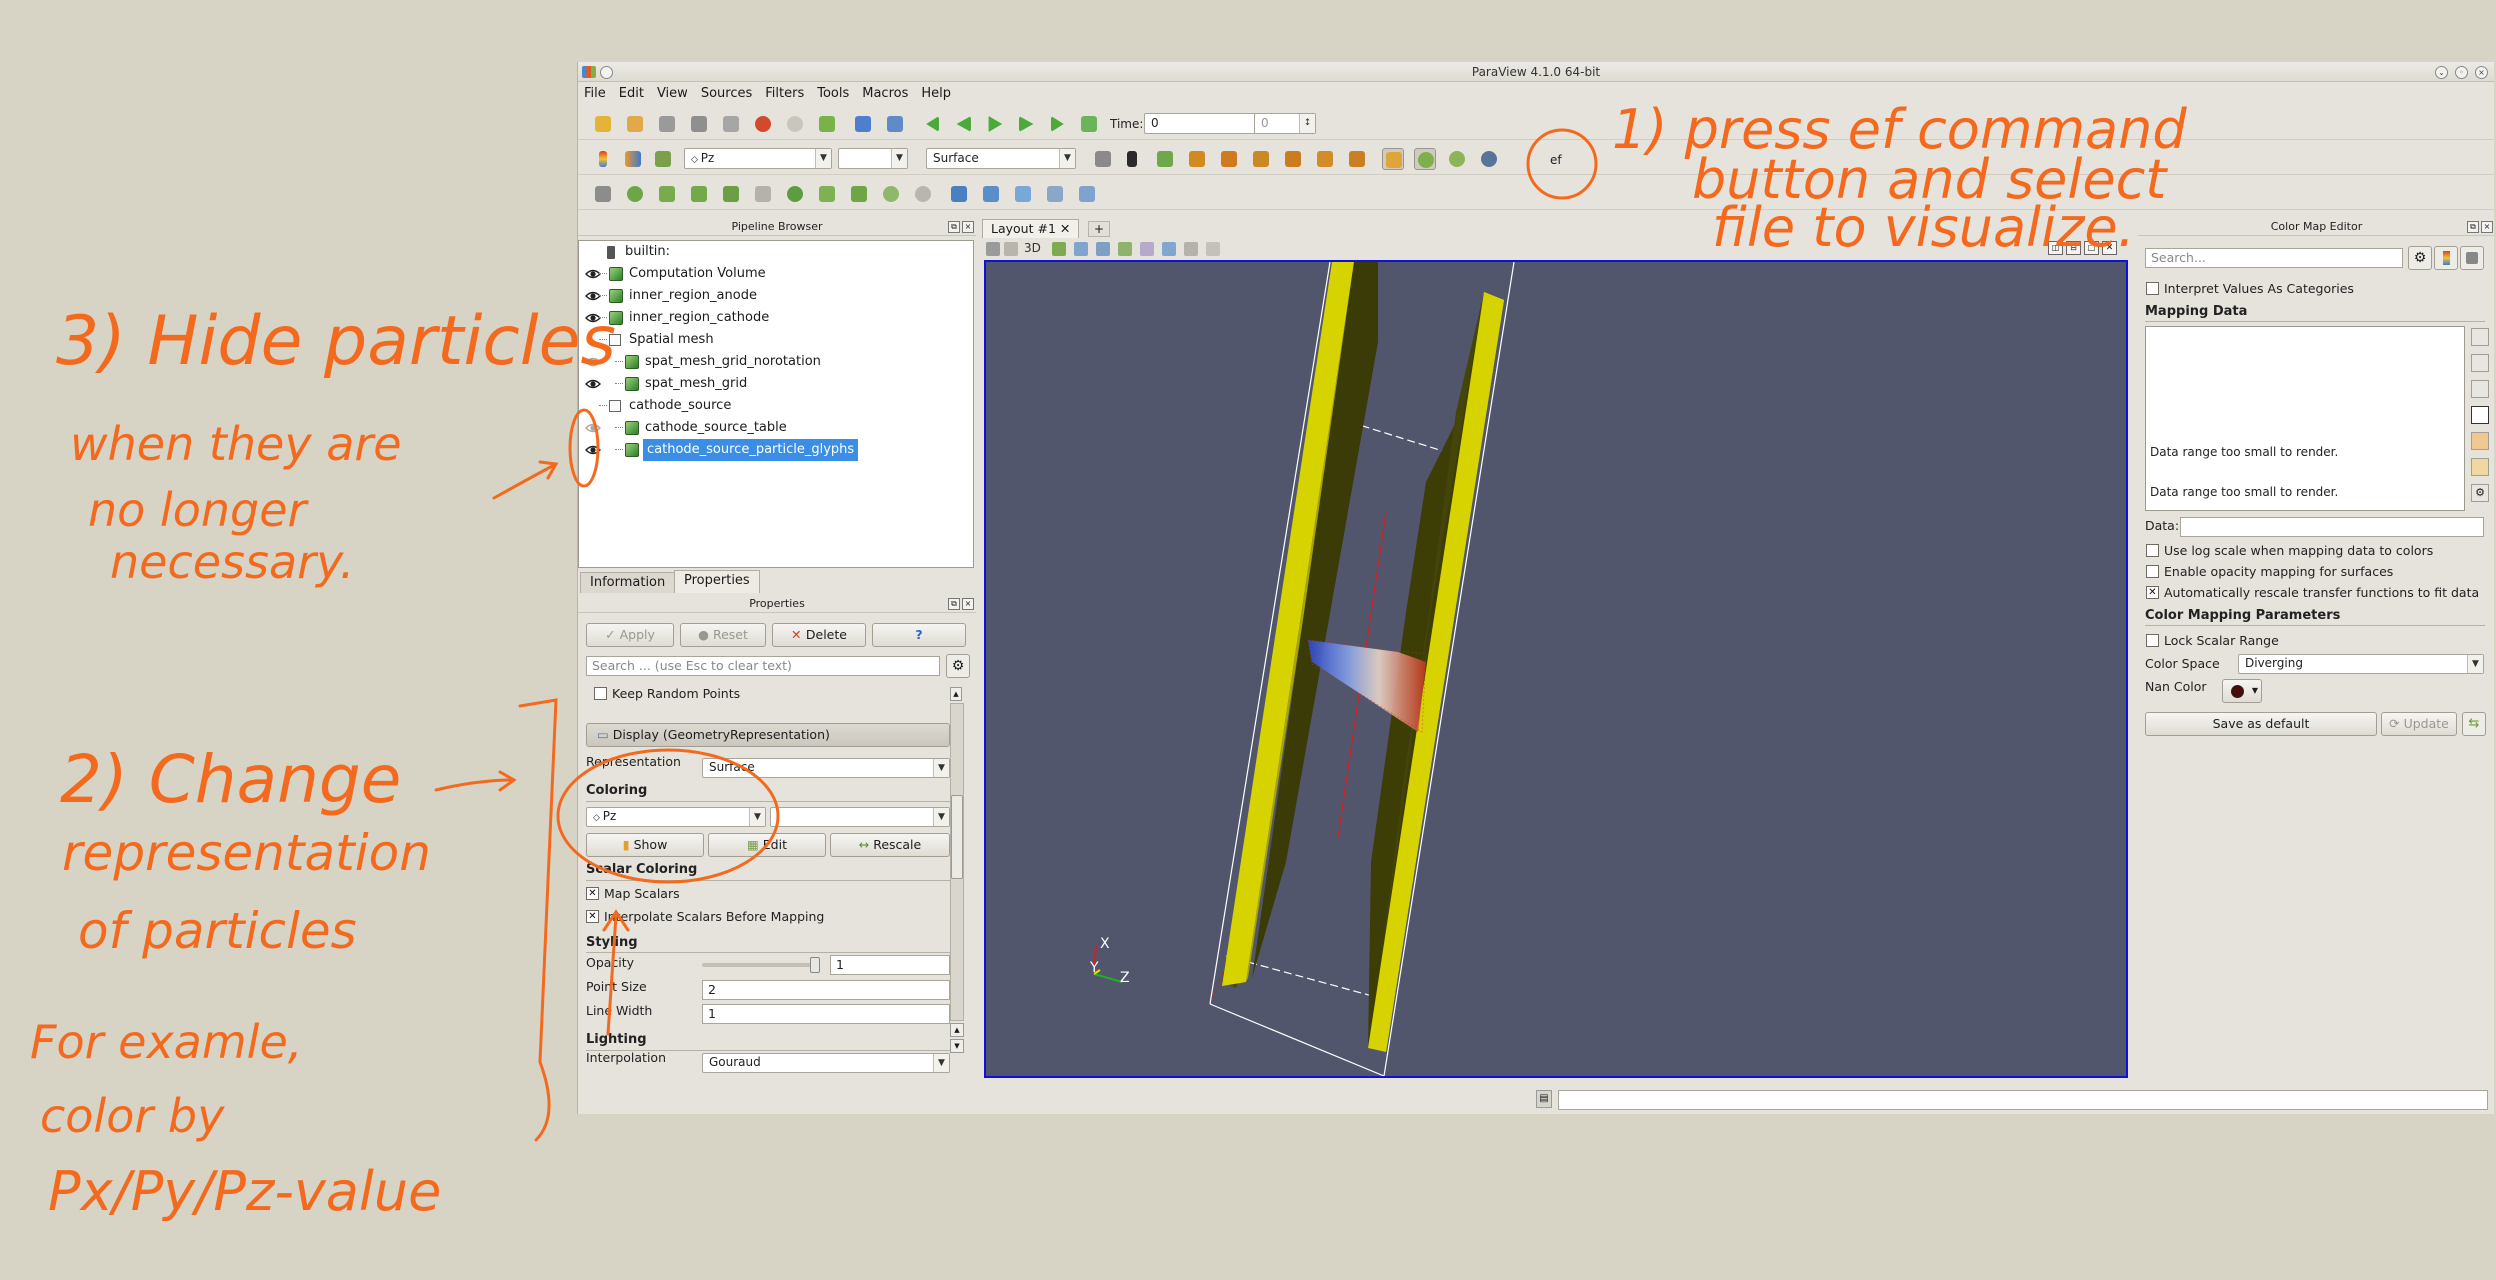 The height and width of the screenshot is (1280, 2496). I want to click on pipeline-item: cathode_source, so click(776, 406).